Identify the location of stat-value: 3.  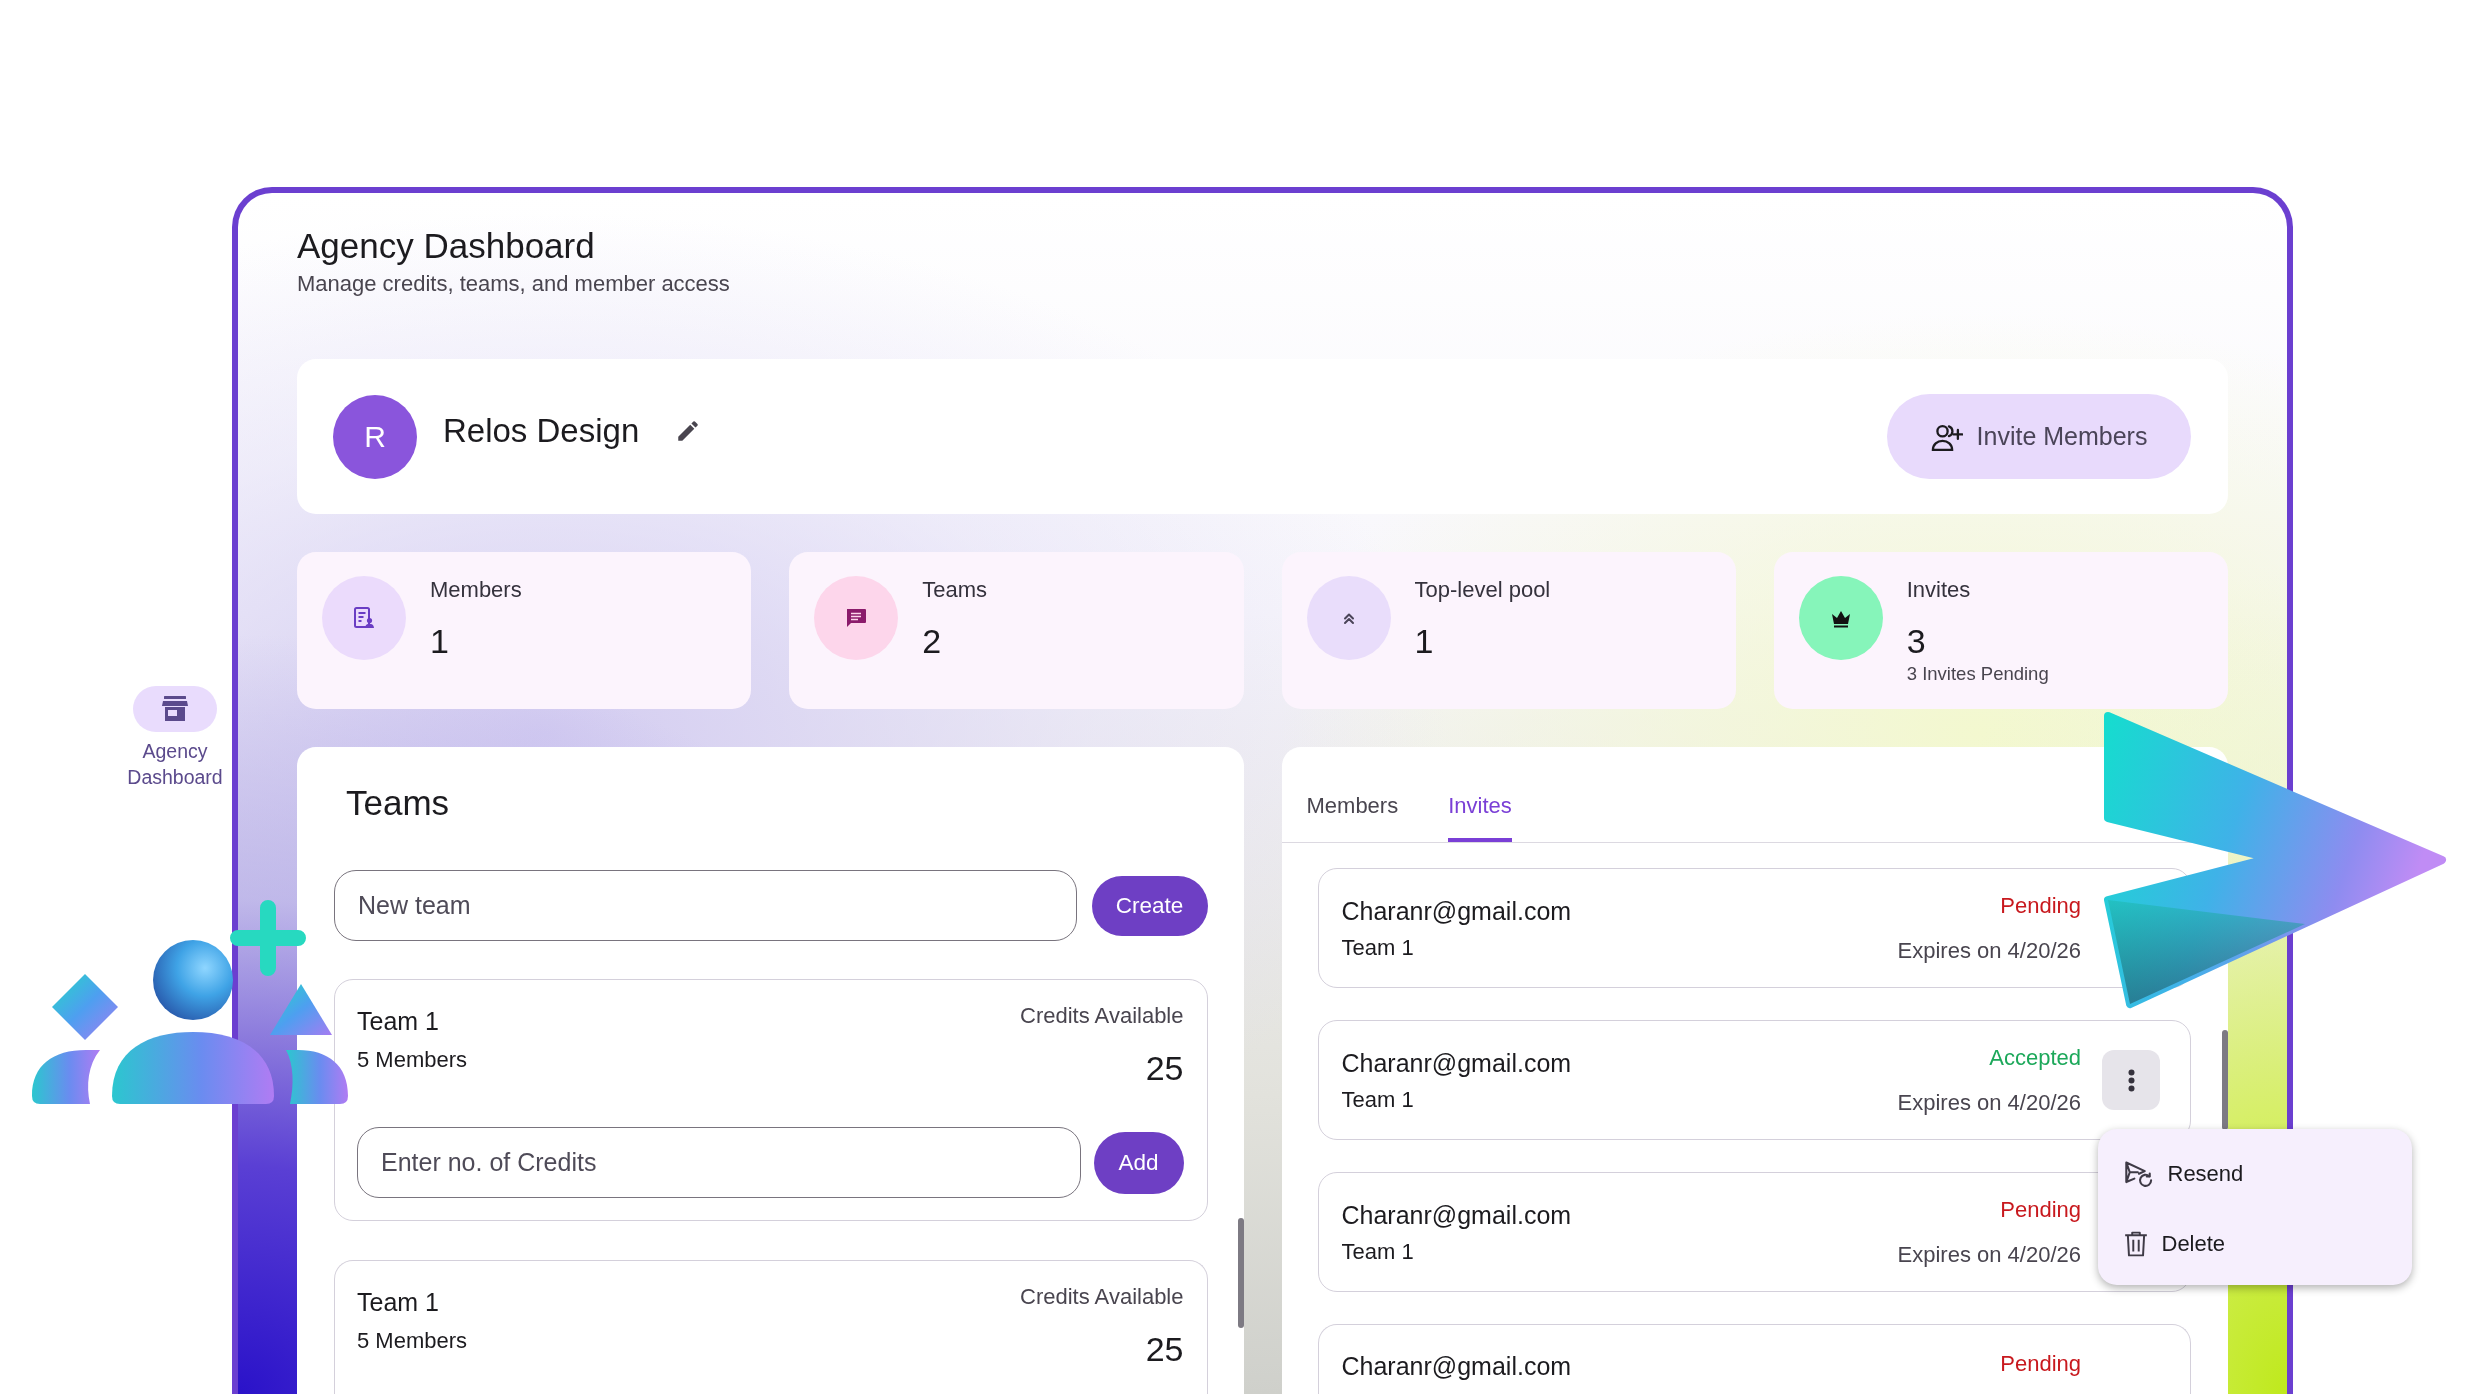
(1916, 641).